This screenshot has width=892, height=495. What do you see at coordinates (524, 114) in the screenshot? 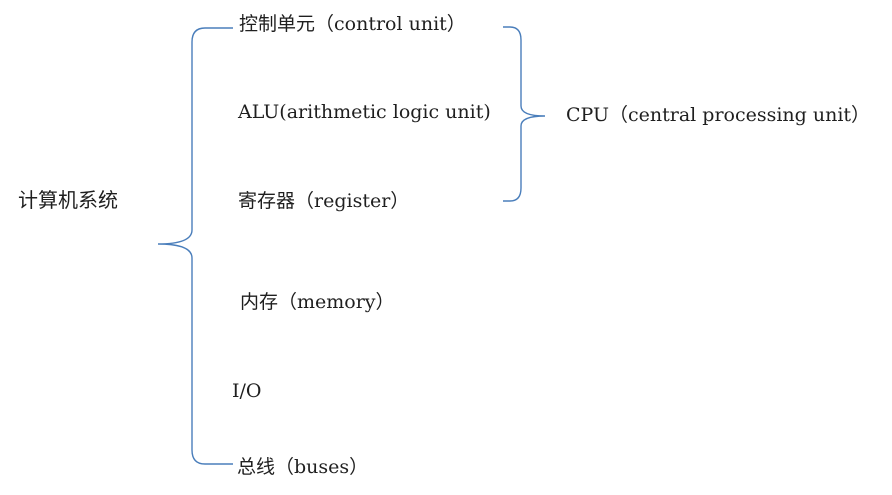
I see `cpu-brace` at bounding box center [524, 114].